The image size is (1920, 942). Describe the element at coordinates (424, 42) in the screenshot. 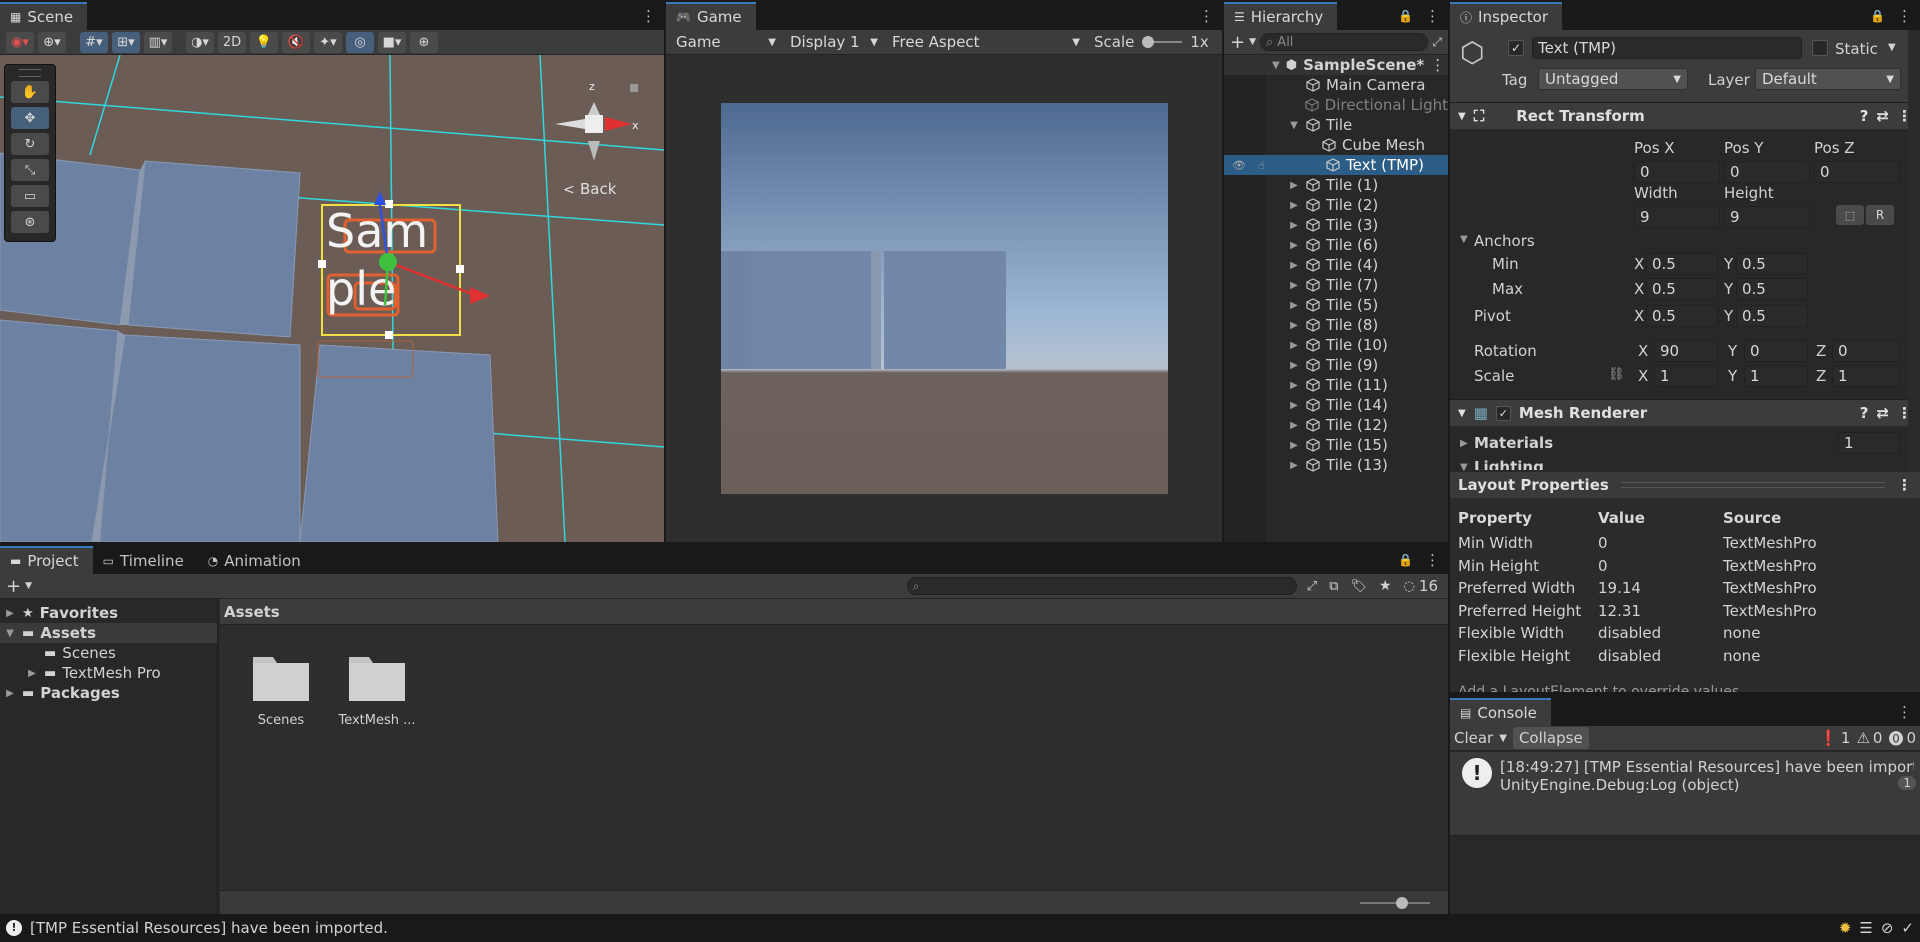

I see `gizmos-icon: ⊕` at that location.